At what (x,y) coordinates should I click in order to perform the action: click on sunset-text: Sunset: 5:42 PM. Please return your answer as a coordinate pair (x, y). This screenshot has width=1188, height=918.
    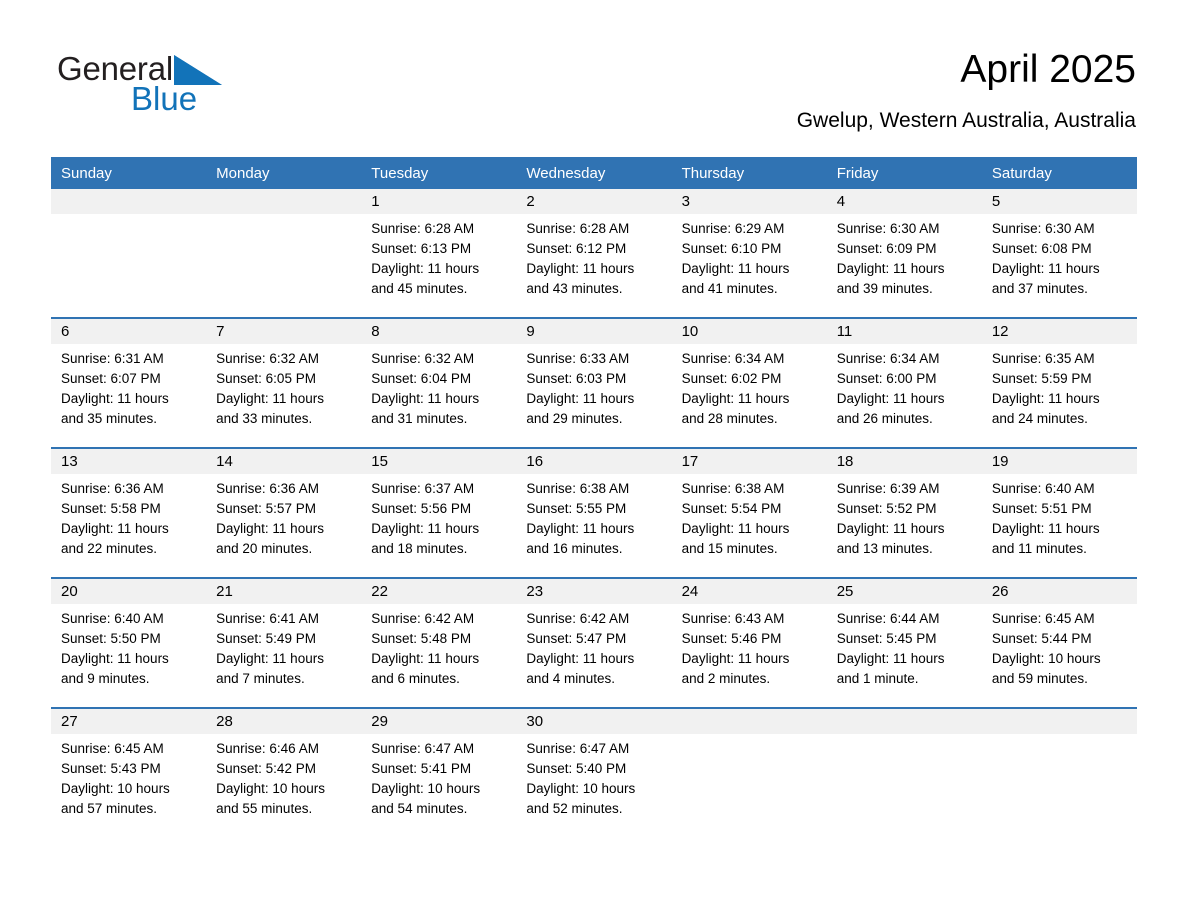
    Looking at the image, I should click on (266, 768).